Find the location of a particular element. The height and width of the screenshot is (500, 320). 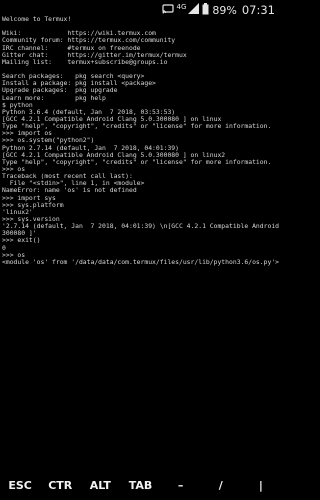

battery-percent: 89% is located at coordinates (224, 10).